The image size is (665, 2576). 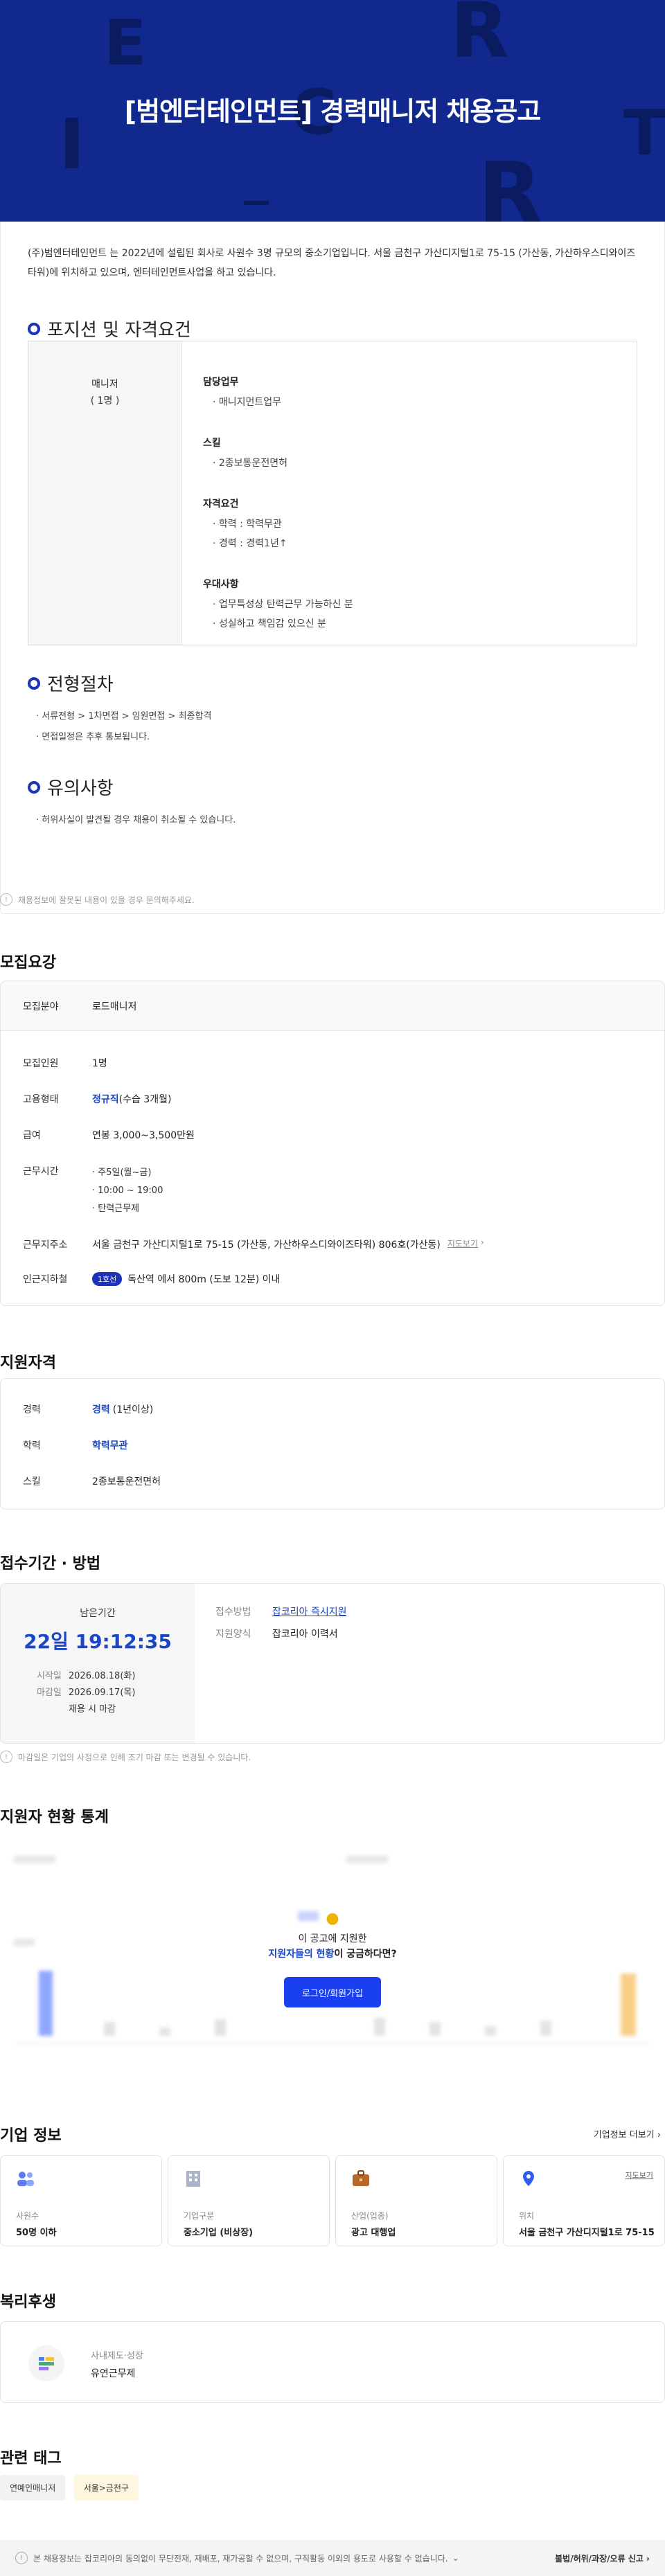 I want to click on field-key: 모집분야, so click(x=41, y=1007).